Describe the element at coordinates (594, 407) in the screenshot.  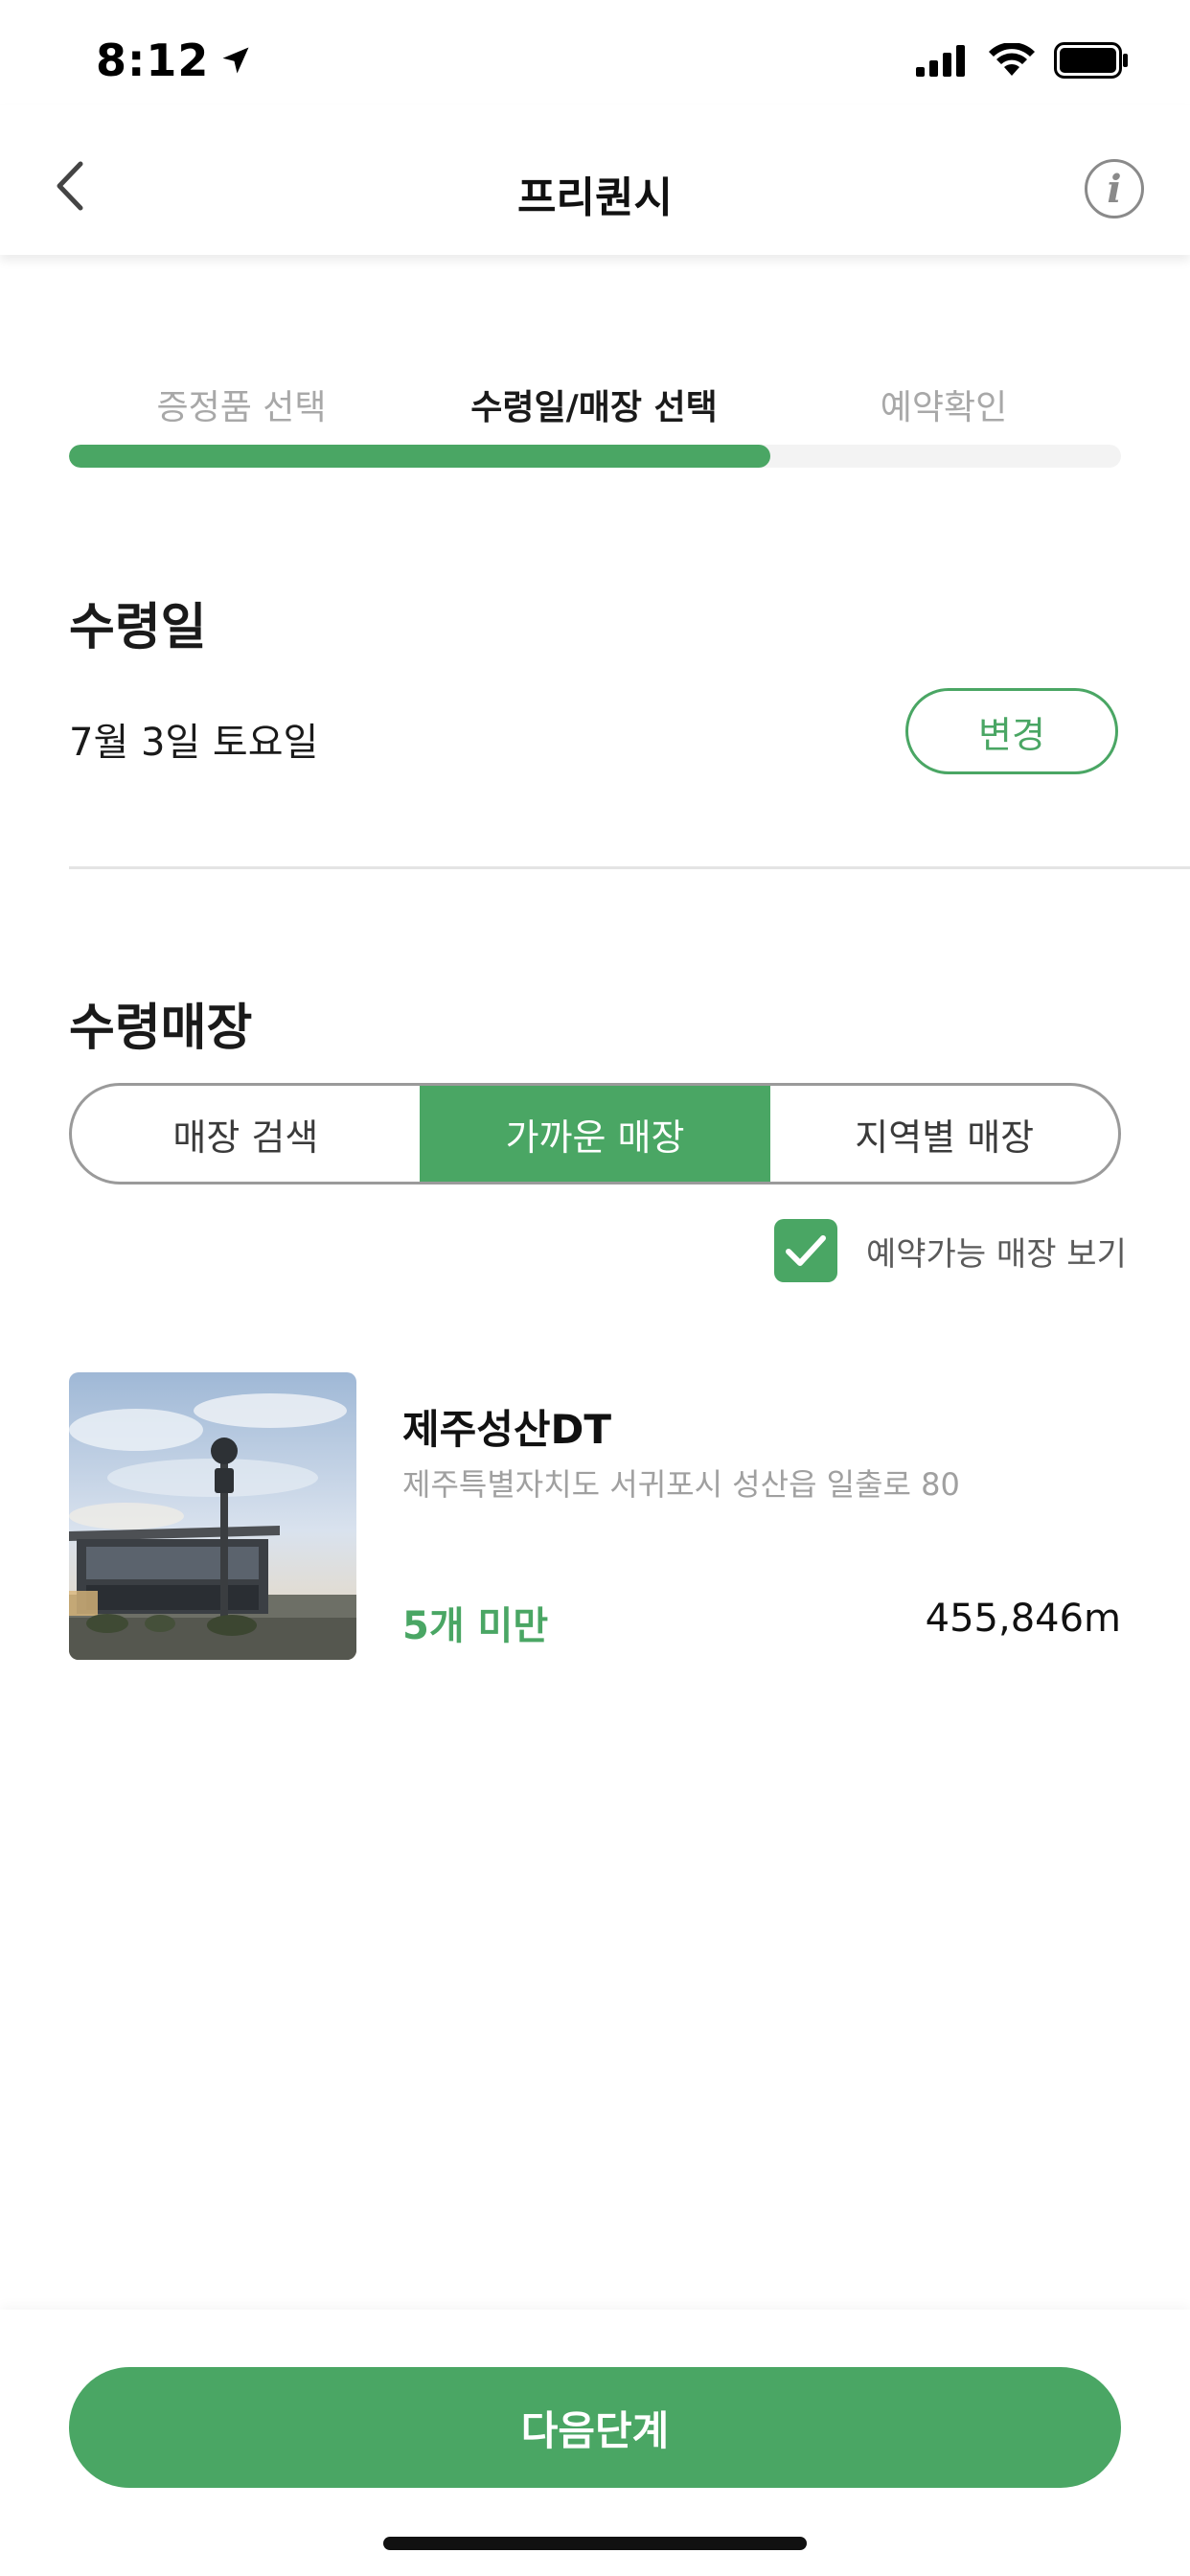
I see `step-select-date-store: 수령일/매장 선택` at that location.